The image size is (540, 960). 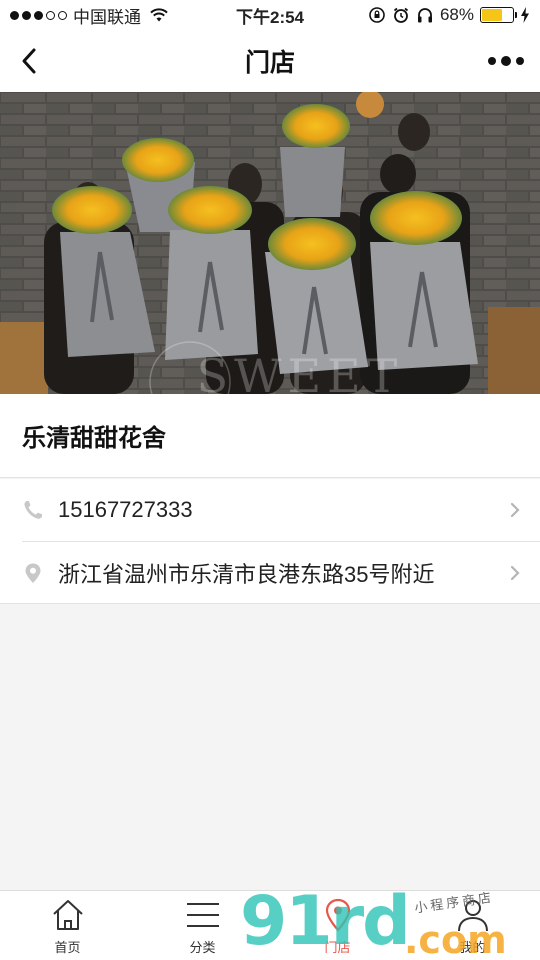 I want to click on shop-name: 乐清甜甜花舍, so click(x=94, y=438).